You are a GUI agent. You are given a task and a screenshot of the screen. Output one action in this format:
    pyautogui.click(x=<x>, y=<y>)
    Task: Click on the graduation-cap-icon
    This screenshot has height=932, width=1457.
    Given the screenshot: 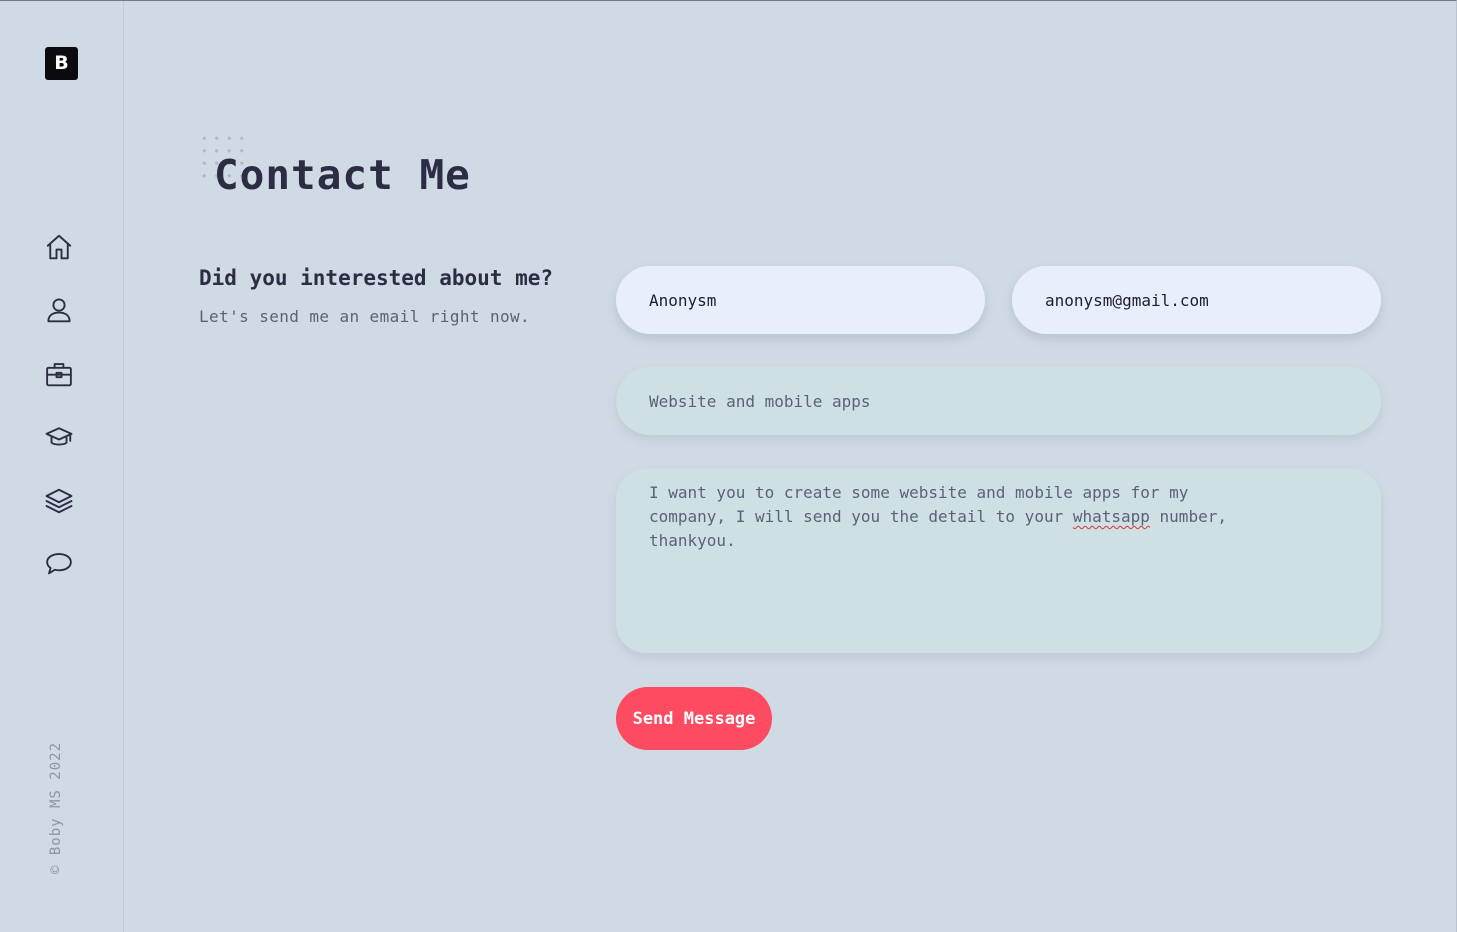 What is the action you would take?
    pyautogui.click(x=59, y=436)
    